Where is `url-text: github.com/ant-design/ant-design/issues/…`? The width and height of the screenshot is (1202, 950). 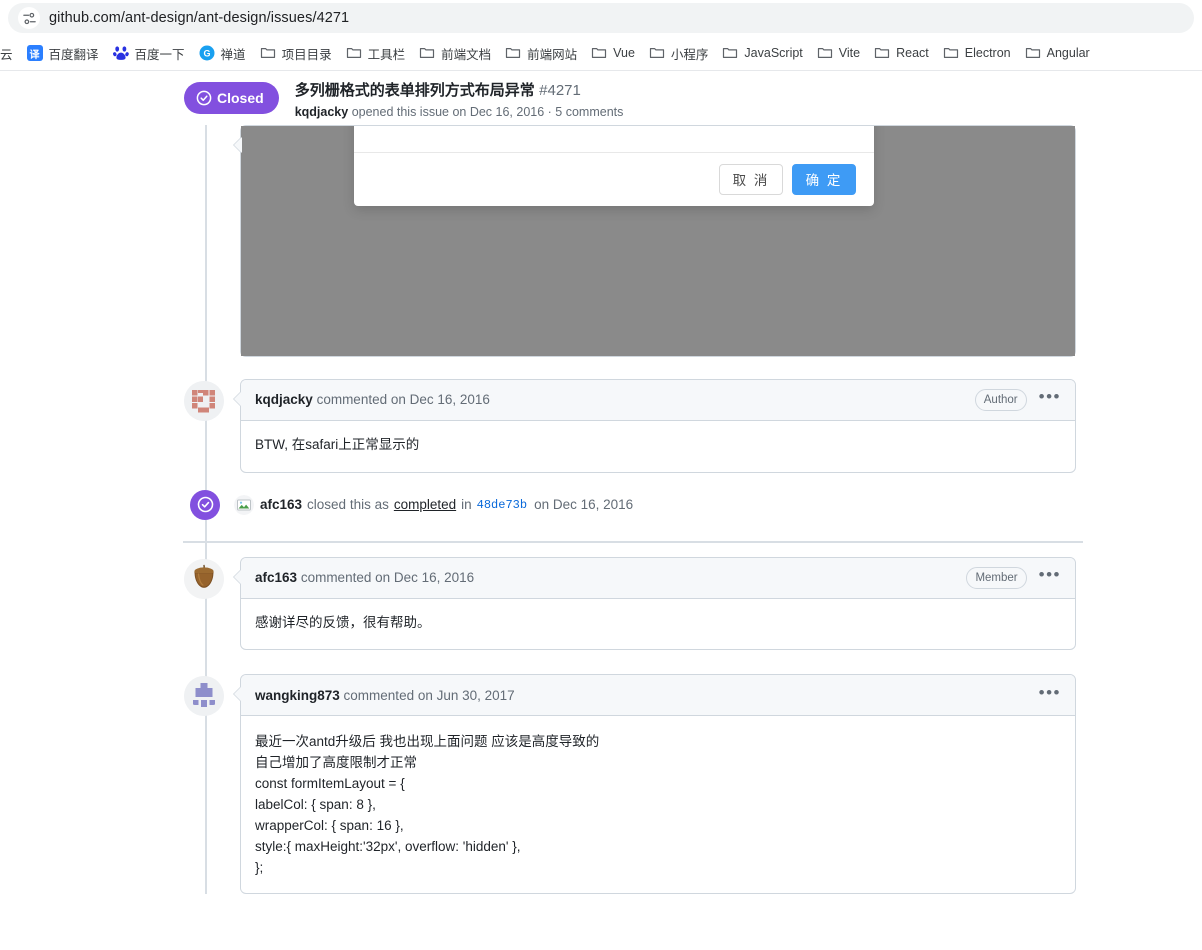
url-text: github.com/ant-design/ant-design/issues/… is located at coordinates (199, 18).